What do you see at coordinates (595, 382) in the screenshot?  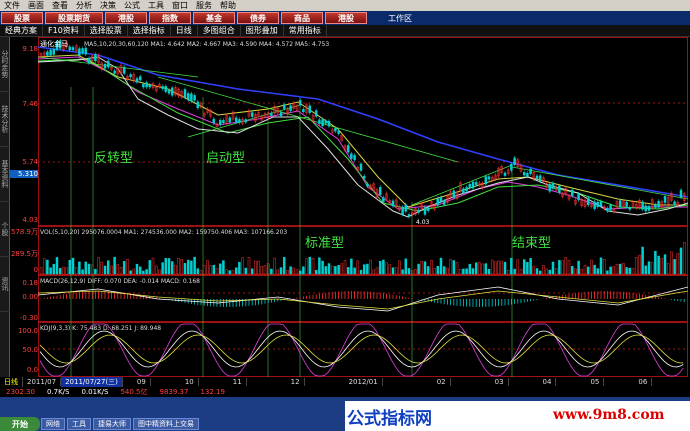 I see `date-tick: 05` at bounding box center [595, 382].